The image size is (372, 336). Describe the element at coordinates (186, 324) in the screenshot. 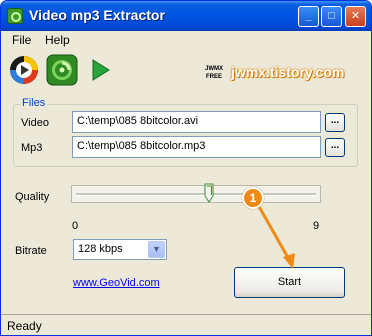

I see `status-bar: Ready` at that location.